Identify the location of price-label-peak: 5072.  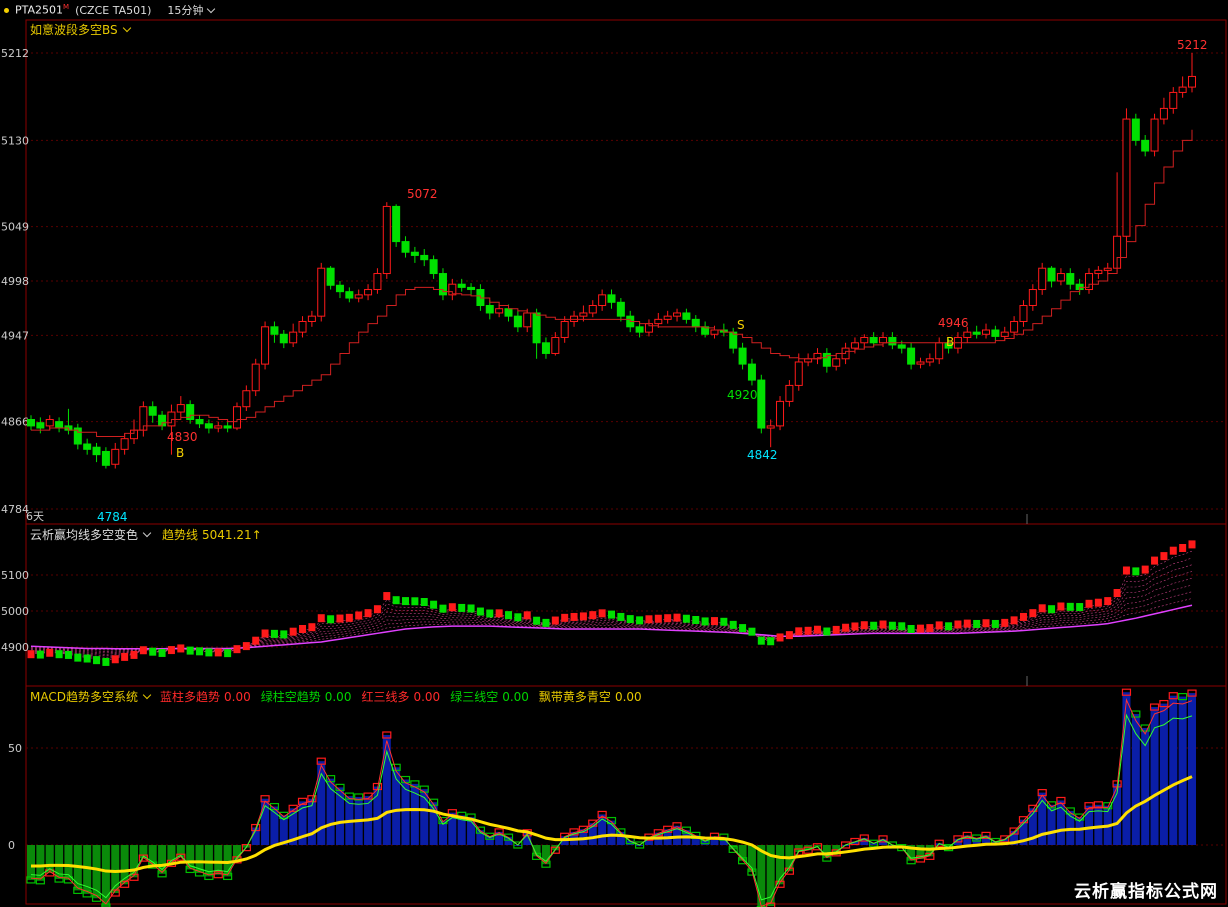
(422, 194).